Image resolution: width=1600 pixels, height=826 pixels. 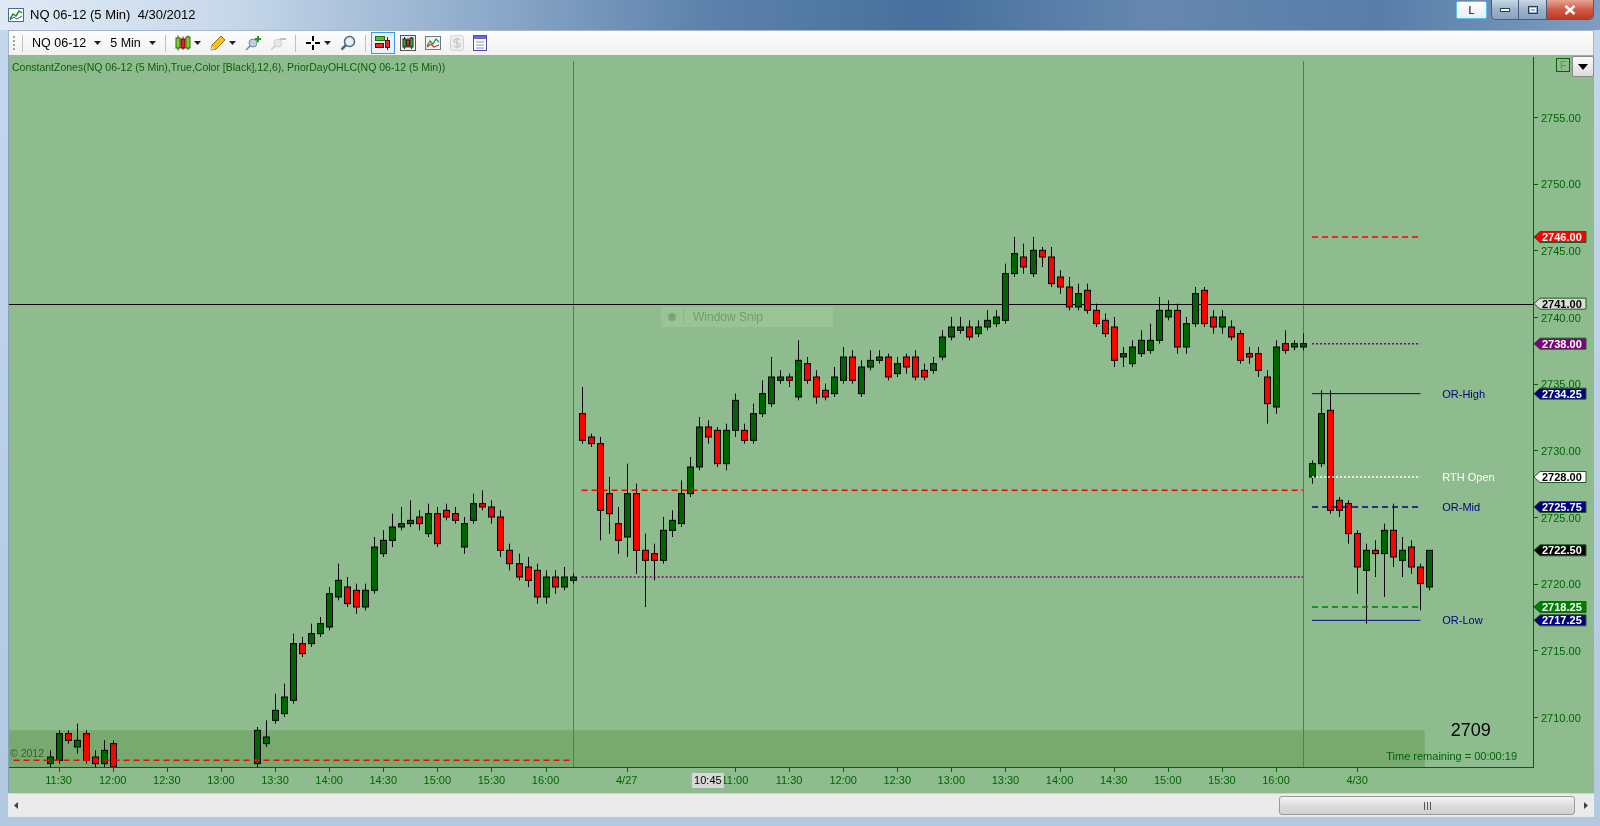 What do you see at coordinates (1561, 650) in the screenshot?
I see `price-axis-label: 2715.00` at bounding box center [1561, 650].